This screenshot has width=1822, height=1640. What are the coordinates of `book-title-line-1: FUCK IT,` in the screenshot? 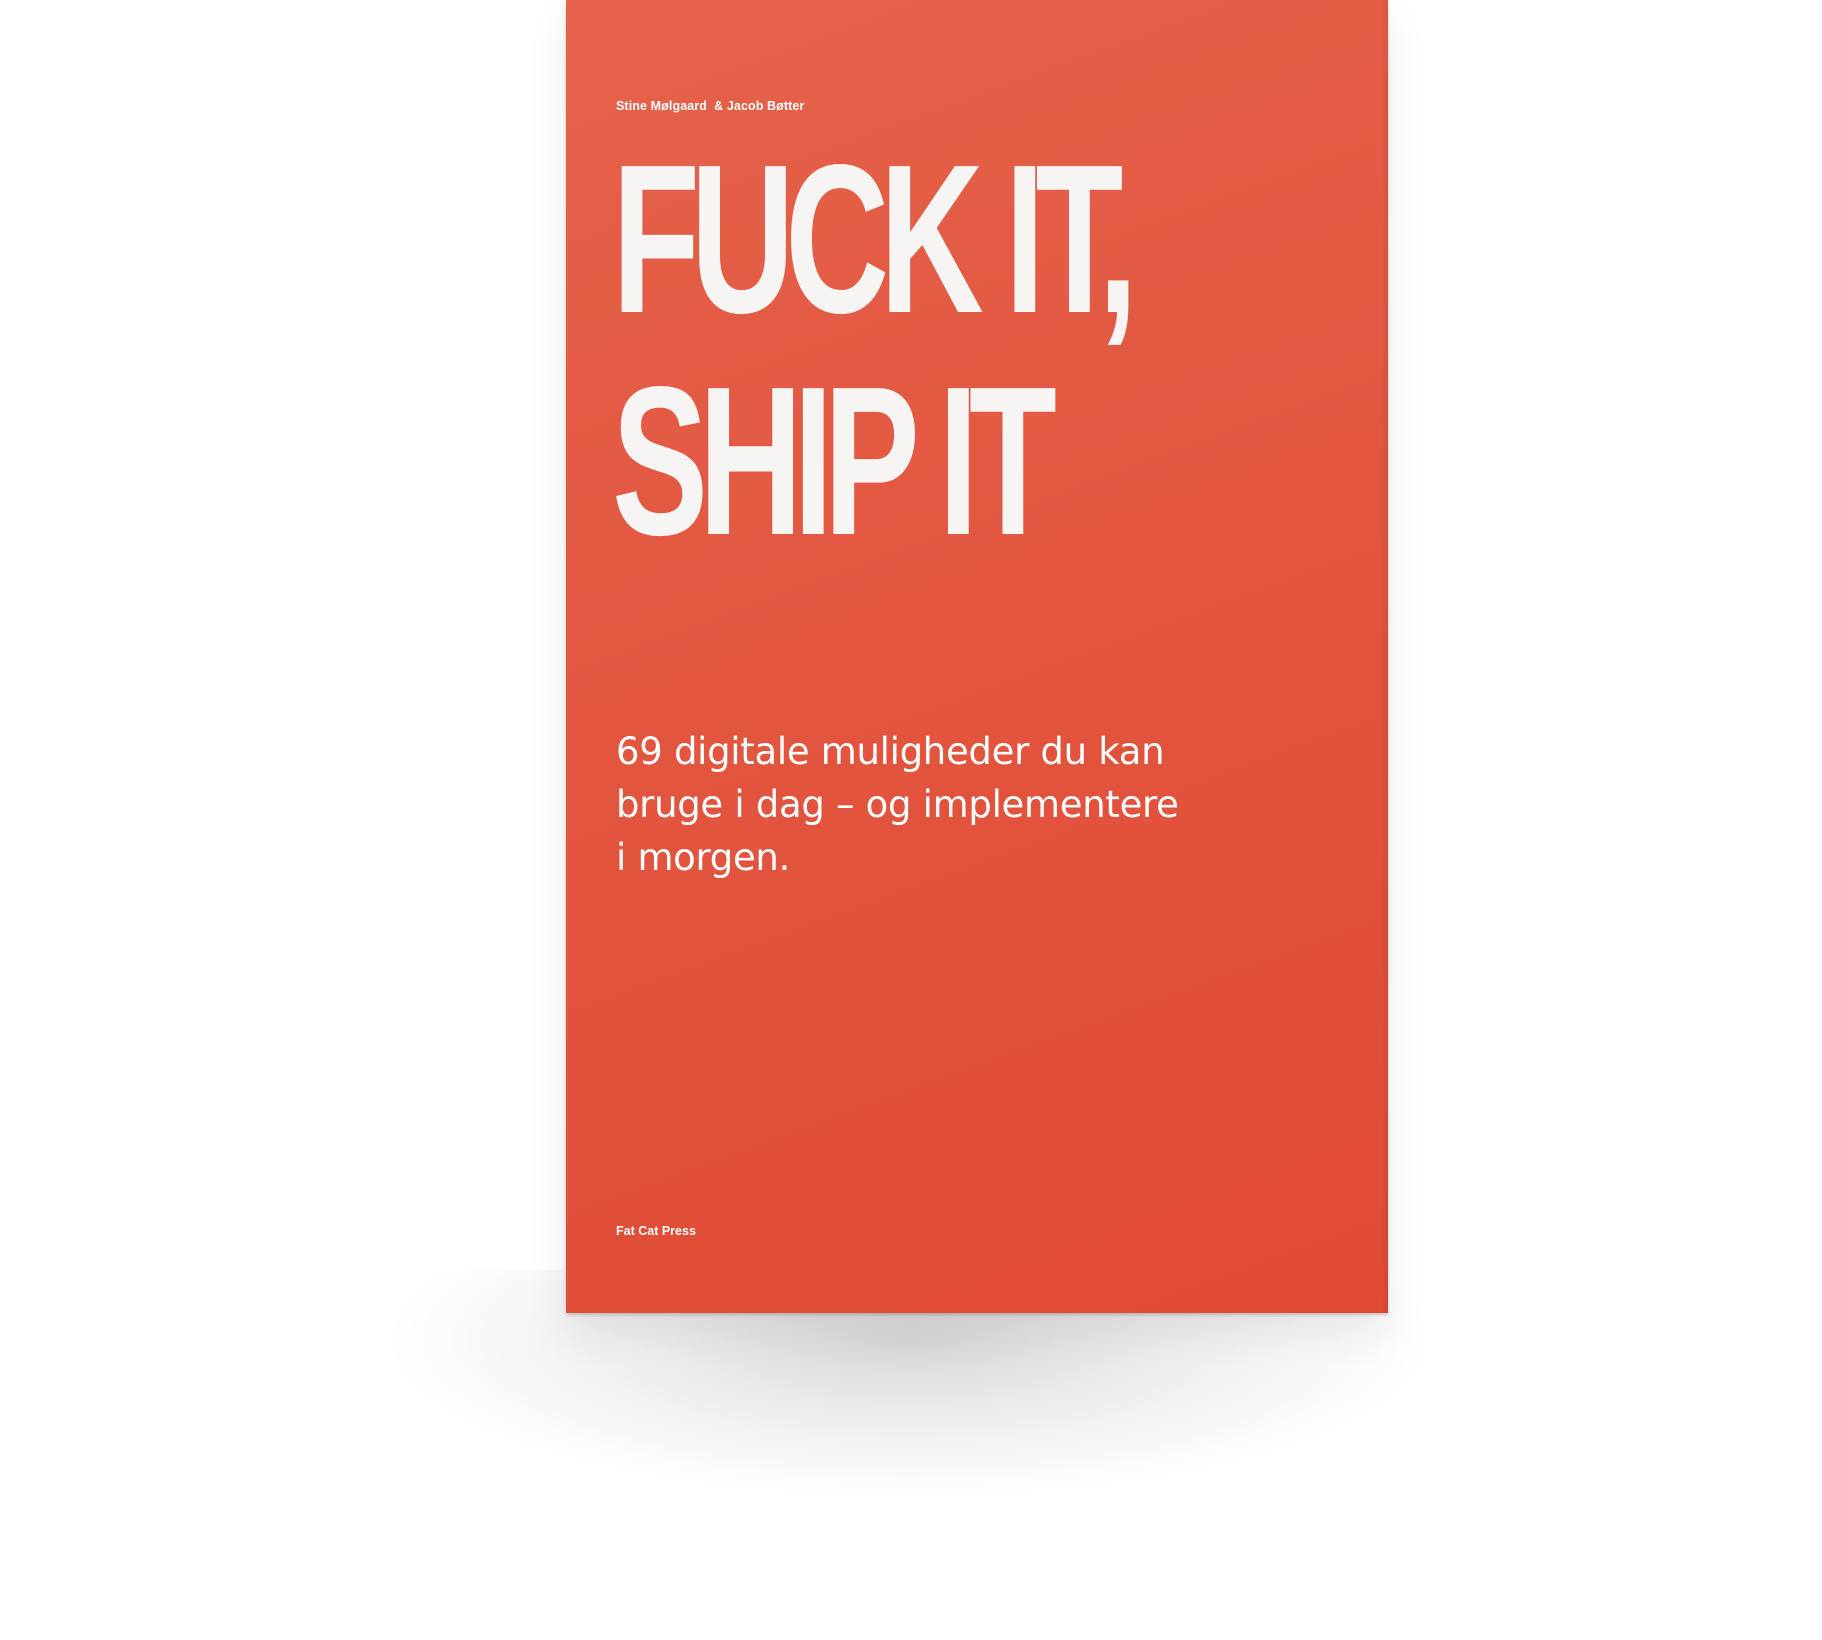 It's located at (875, 238).